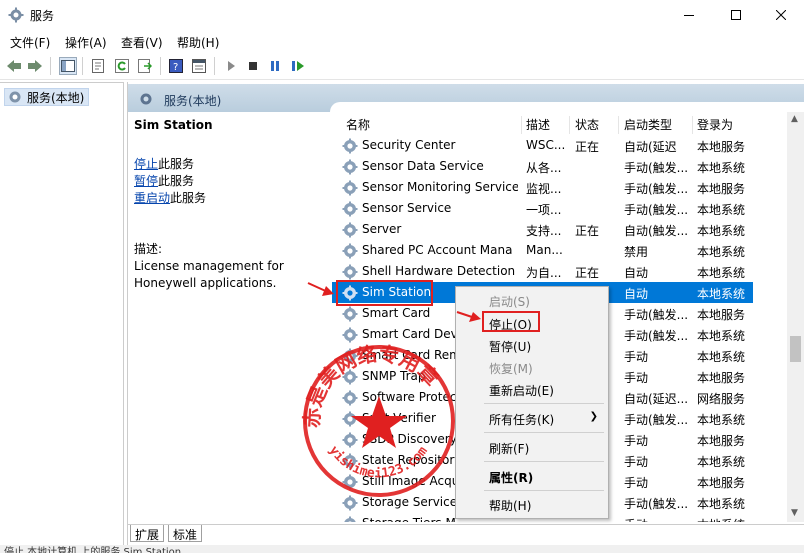  Describe the element at coordinates (122, 66) in the screenshot. I see `refresh-icon` at that location.